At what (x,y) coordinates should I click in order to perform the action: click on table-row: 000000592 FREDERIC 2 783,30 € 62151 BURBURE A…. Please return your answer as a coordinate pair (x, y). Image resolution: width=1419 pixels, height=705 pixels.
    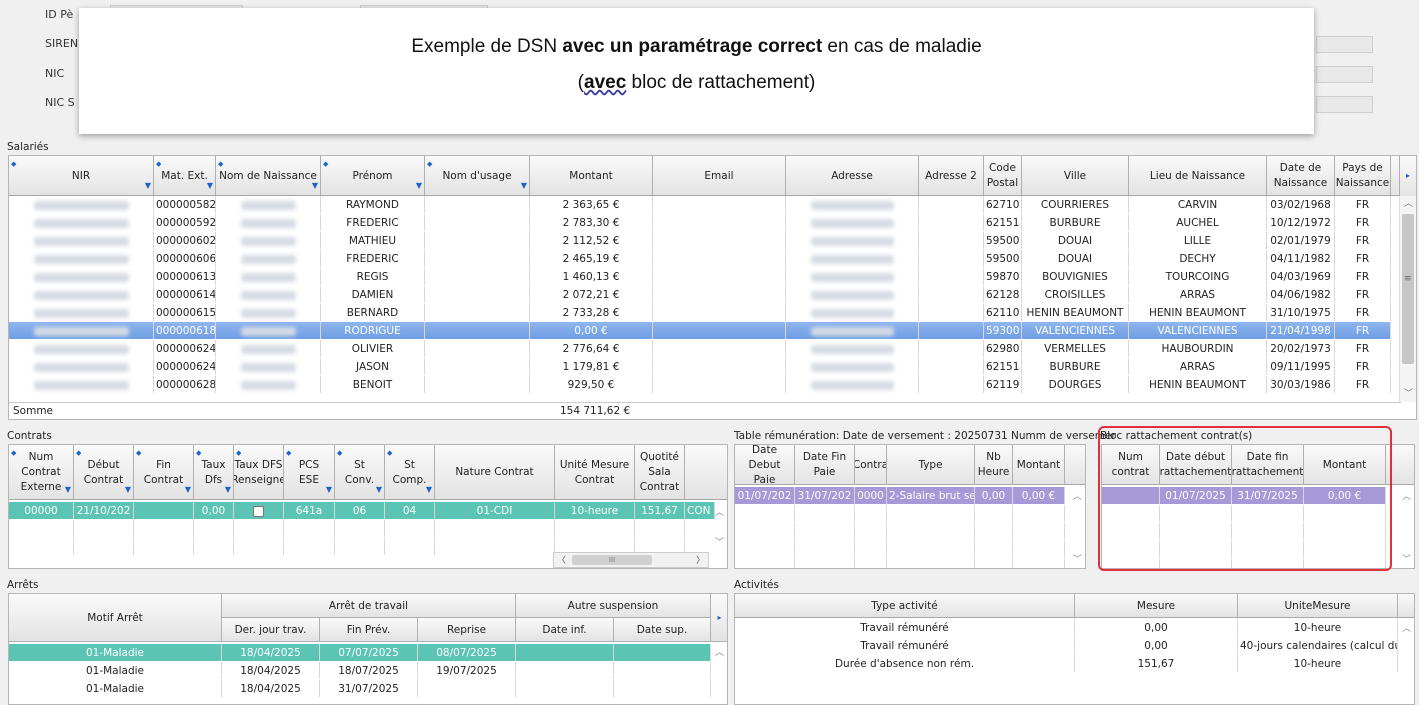
    Looking at the image, I should click on (700, 223).